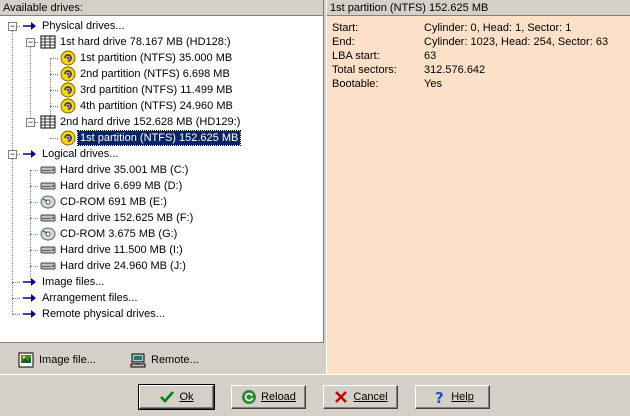 Image resolution: width=630 pixels, height=416 pixels. What do you see at coordinates (370, 397) in the screenshot?
I see `cancel-label: Cancel` at bounding box center [370, 397].